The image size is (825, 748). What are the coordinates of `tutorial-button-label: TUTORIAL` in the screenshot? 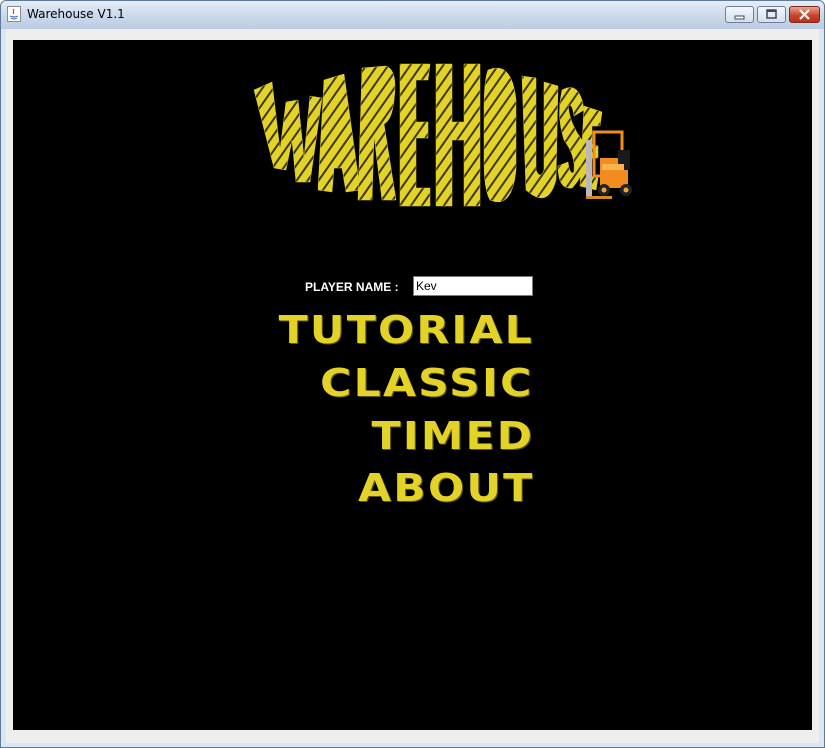 It's located at (406, 330).